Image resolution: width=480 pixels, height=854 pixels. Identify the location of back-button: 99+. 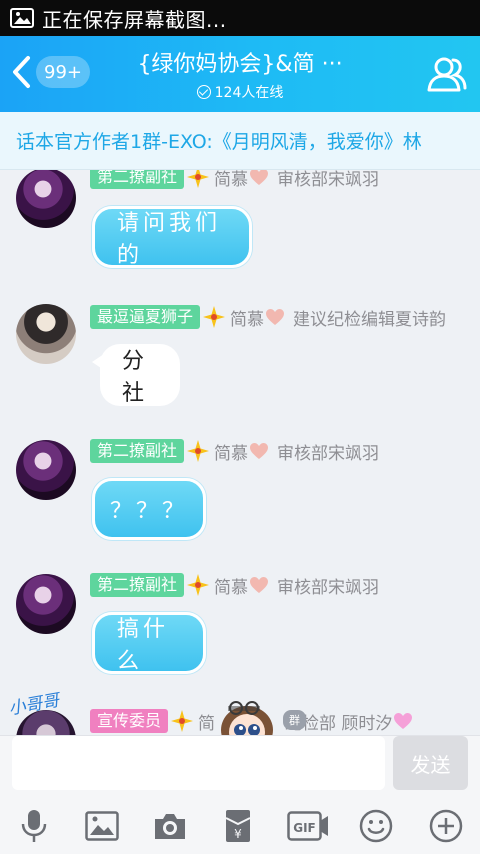
(50, 72).